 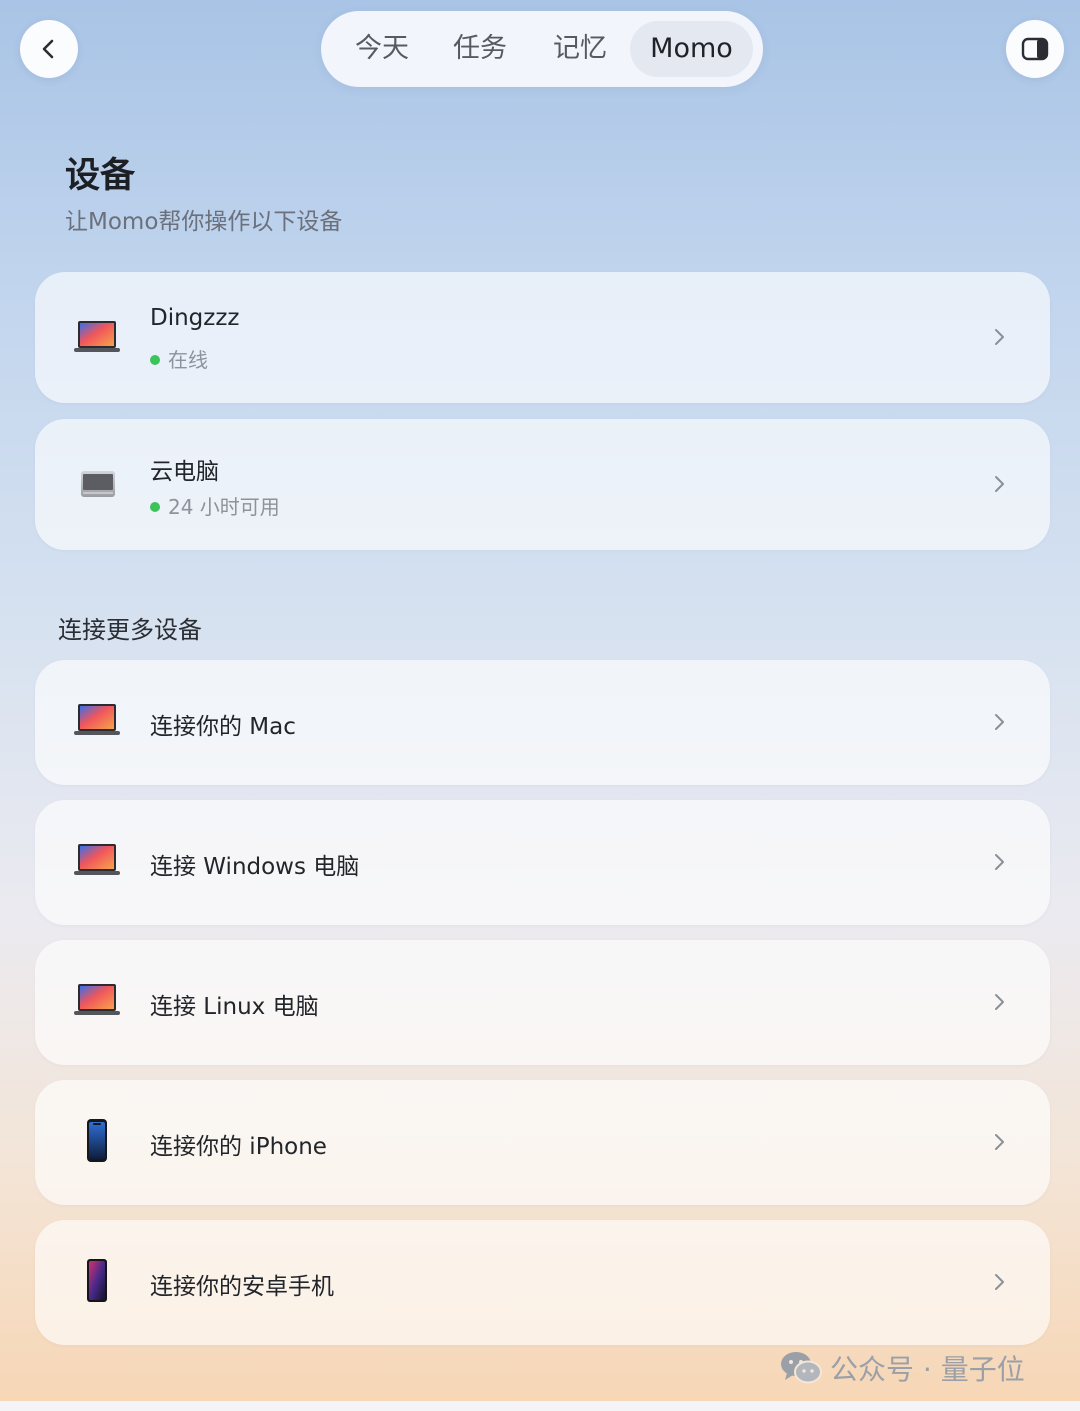 I want to click on device-card-dingzzz: Dingzzz 在线, so click(x=542, y=337).